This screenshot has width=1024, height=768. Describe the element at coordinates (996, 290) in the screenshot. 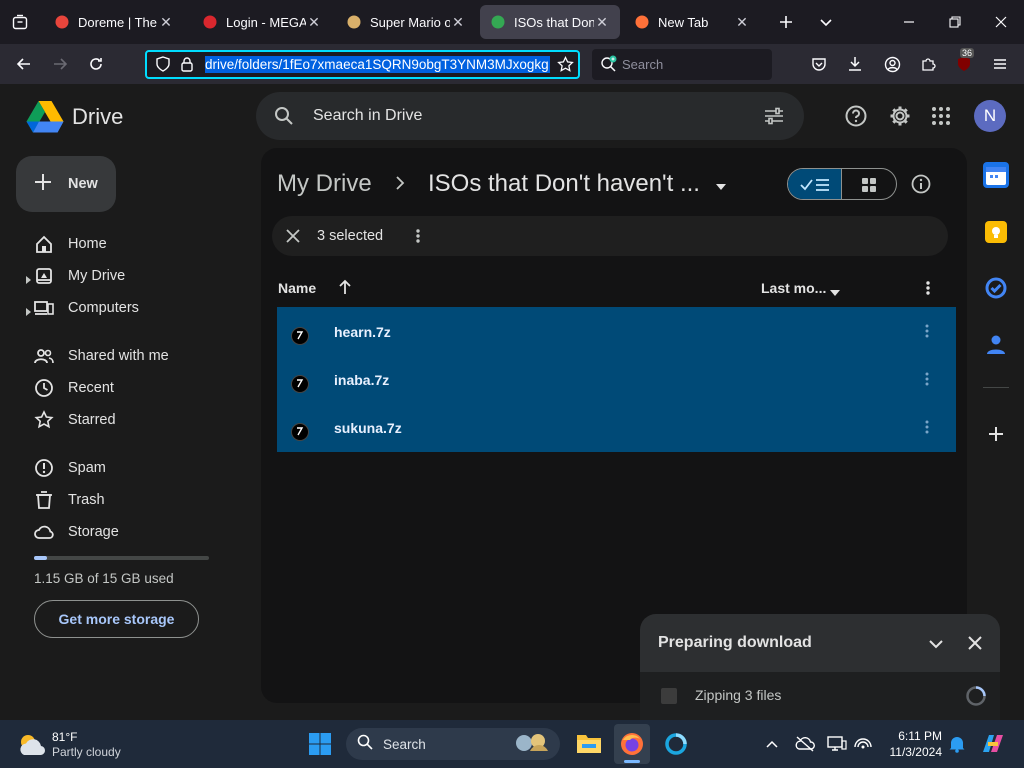

I see `tasks-app-icon` at that location.